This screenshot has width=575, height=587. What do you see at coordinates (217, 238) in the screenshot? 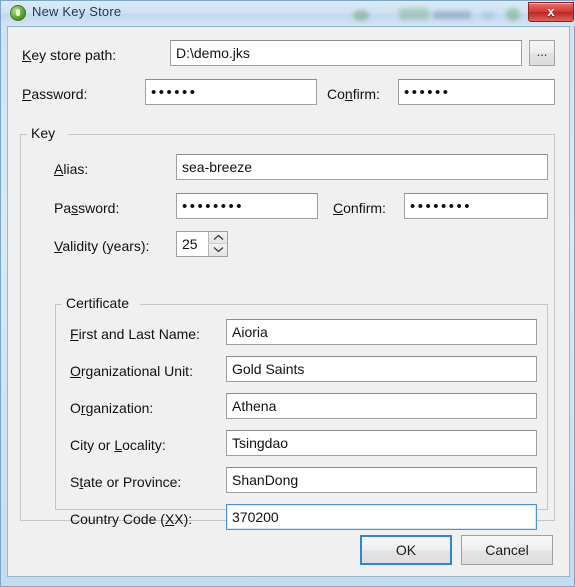
I see `chevron-up-icon` at bounding box center [217, 238].